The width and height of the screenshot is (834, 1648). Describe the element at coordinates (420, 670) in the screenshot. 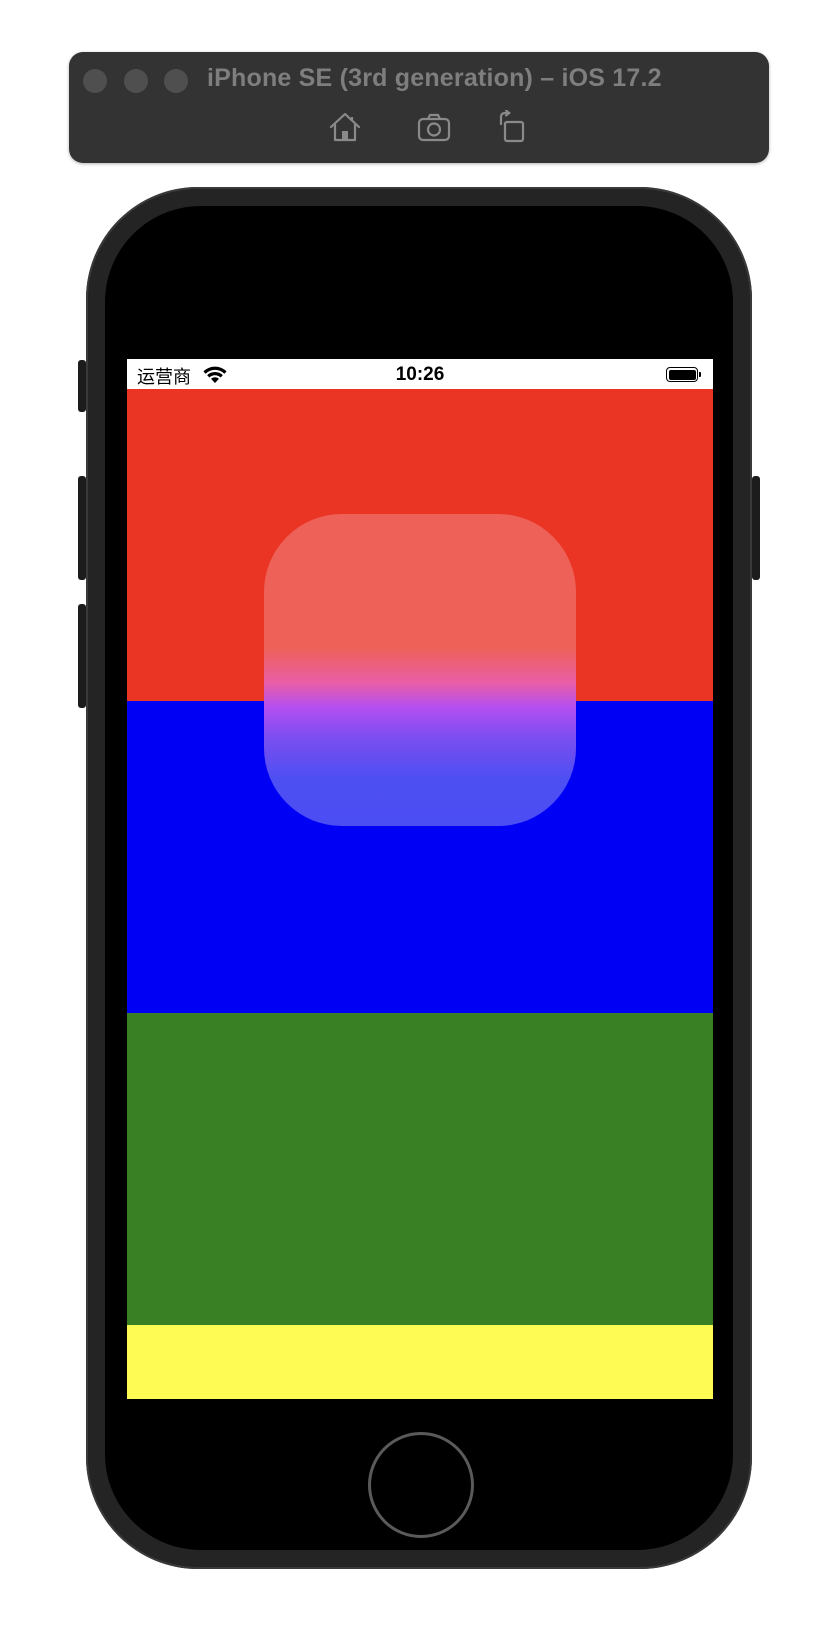

I see `translucent-rounded-card` at that location.